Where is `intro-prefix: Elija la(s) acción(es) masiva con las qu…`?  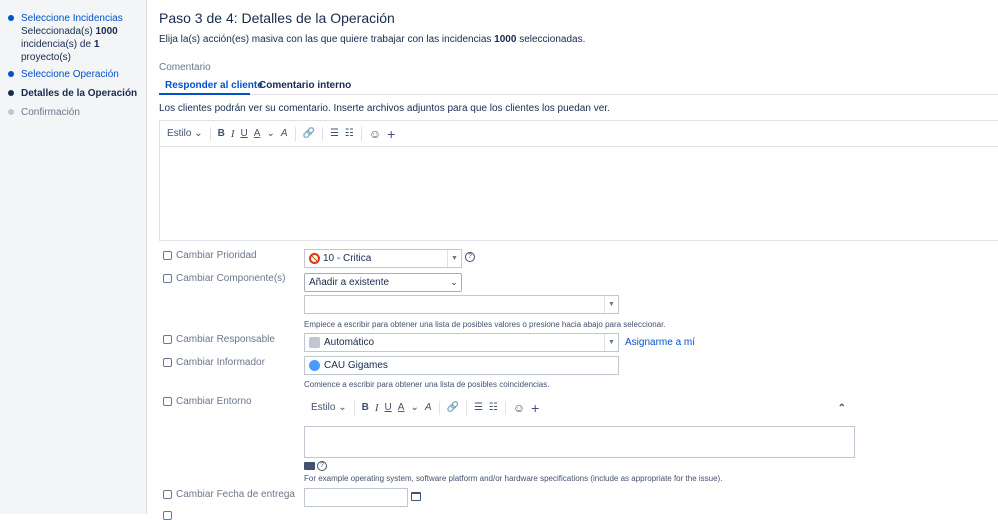
intro-prefix: Elija la(s) acción(es) masiva con las qu… is located at coordinates (325, 39).